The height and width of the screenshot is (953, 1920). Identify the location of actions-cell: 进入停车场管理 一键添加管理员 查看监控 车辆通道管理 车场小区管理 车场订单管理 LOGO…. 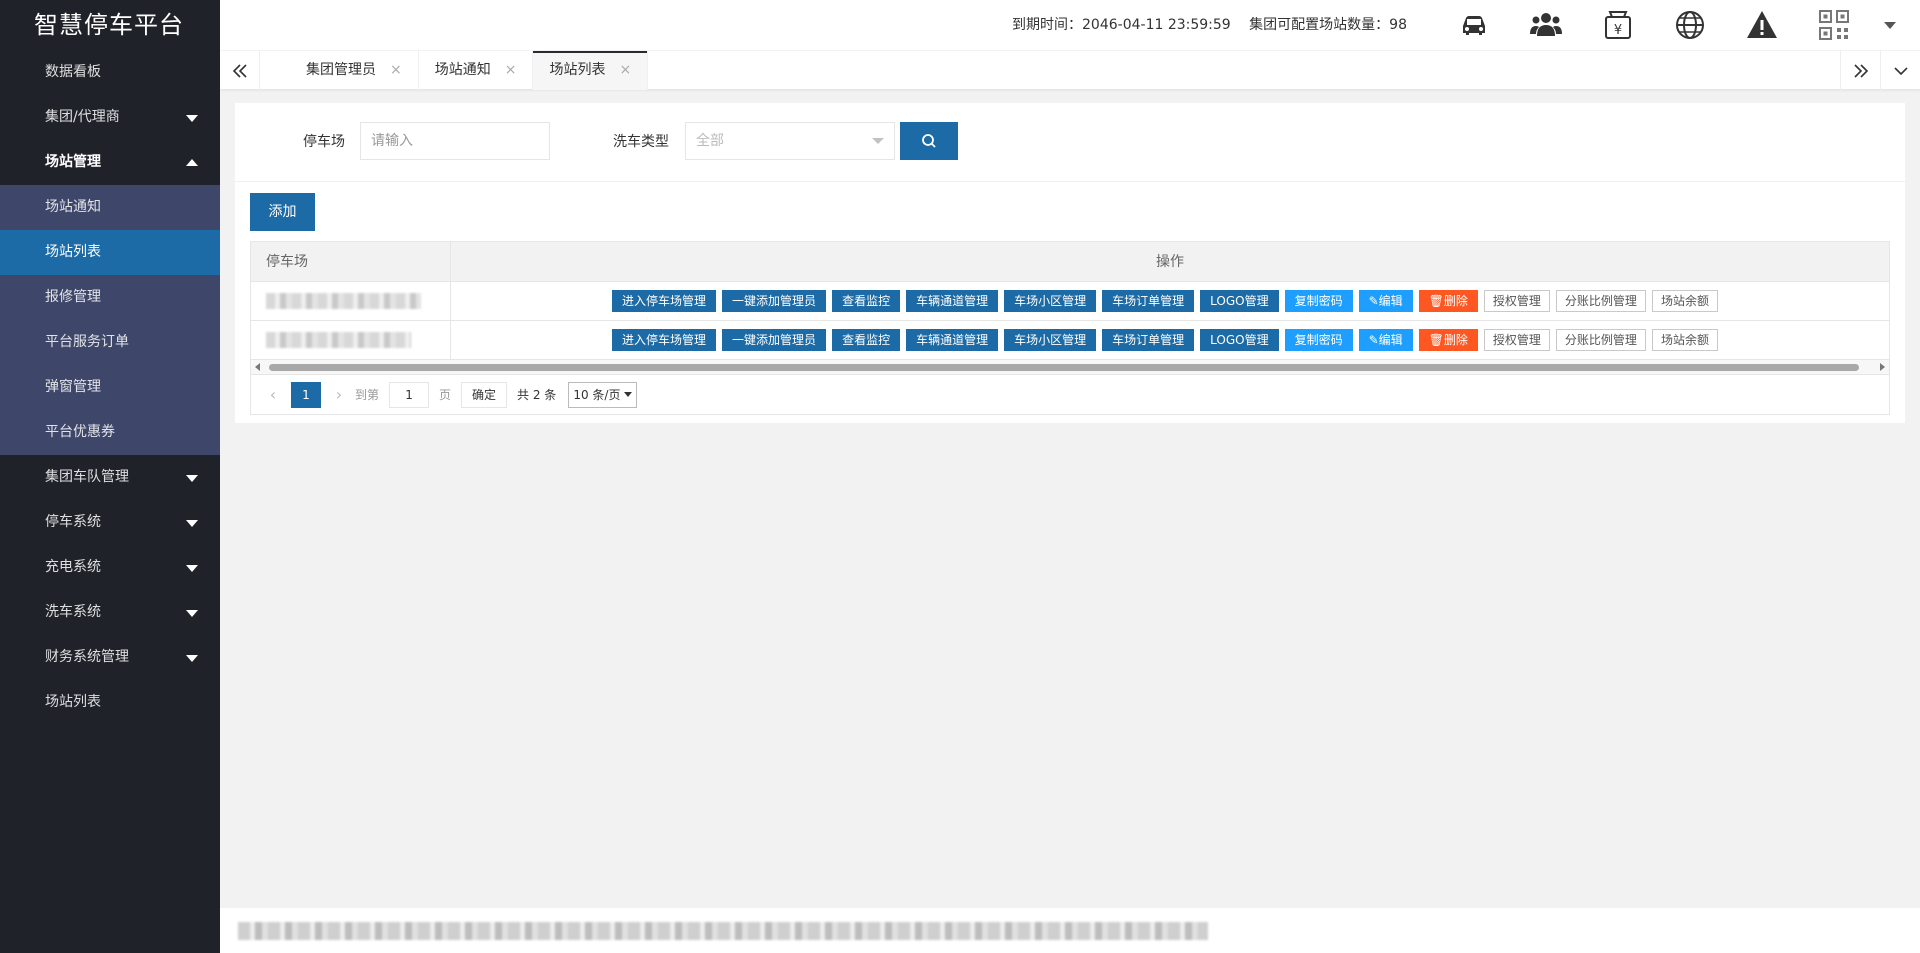
(1170, 301).